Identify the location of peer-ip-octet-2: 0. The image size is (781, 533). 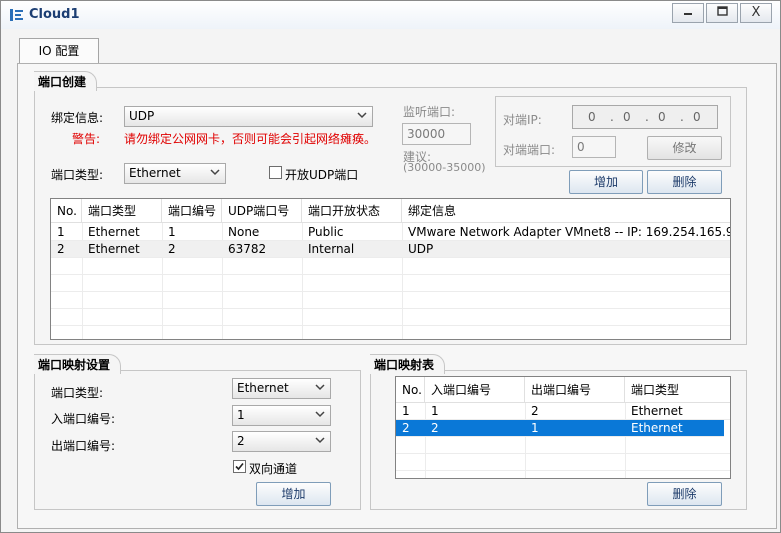
(627, 117).